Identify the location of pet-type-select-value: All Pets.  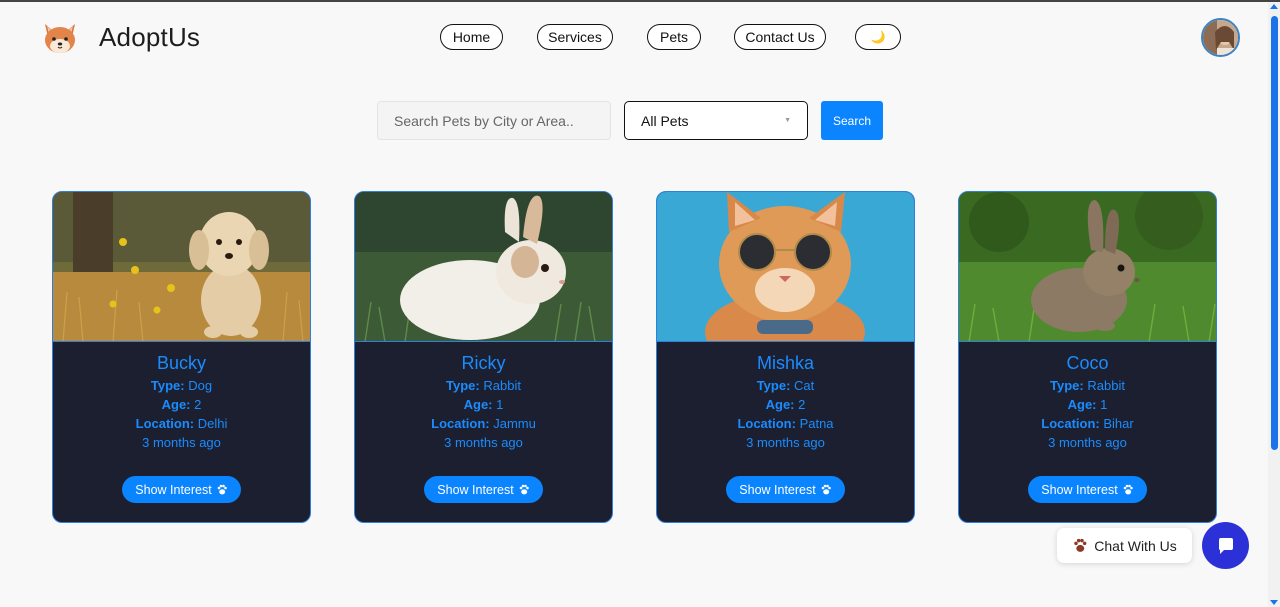
(665, 120).